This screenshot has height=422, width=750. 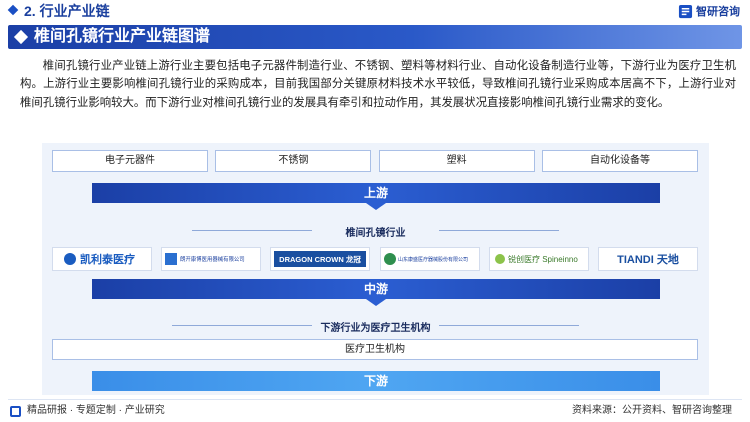 I want to click on upstream-items: 电子元器件 不锈钢 塑料 自动化设备等, so click(x=375, y=161).